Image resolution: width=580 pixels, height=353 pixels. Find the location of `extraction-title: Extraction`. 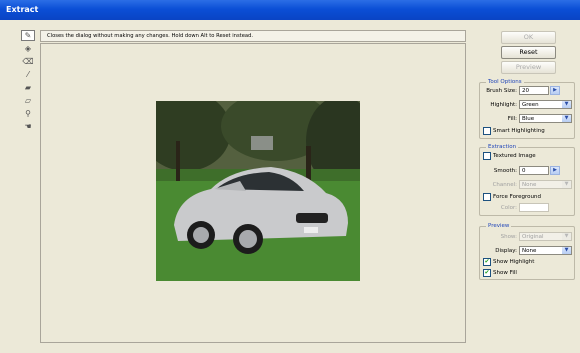

extraction-title: Extraction is located at coordinates (502, 147).